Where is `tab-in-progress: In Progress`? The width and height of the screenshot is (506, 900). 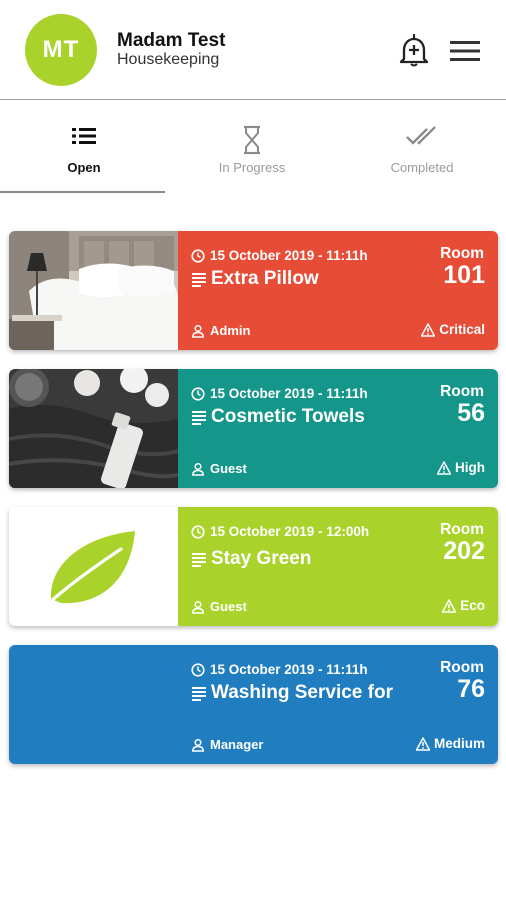 tab-in-progress: In Progress is located at coordinates (252, 147).